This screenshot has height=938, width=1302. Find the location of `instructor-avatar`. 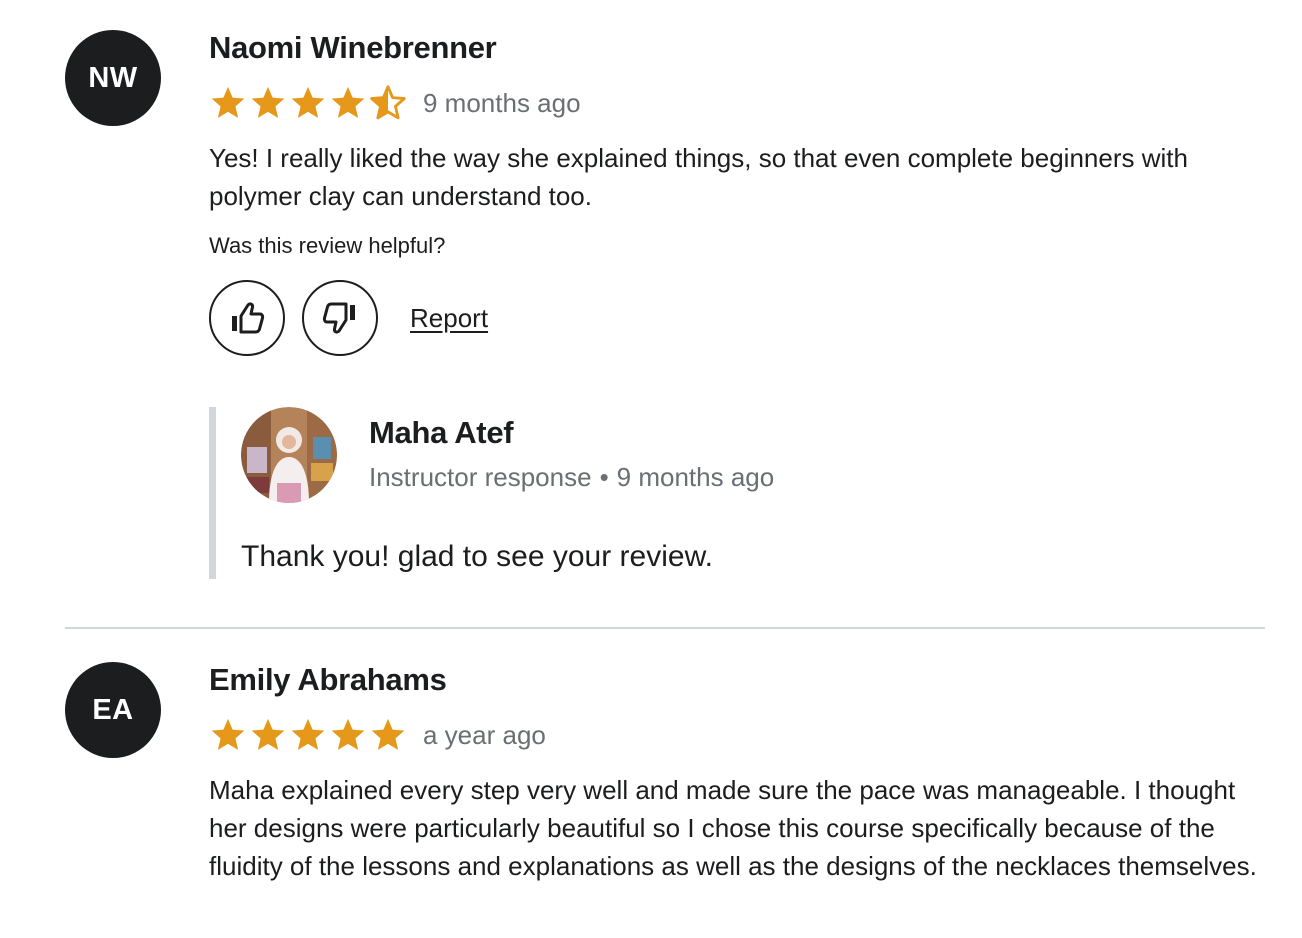

instructor-avatar is located at coordinates (289, 455).